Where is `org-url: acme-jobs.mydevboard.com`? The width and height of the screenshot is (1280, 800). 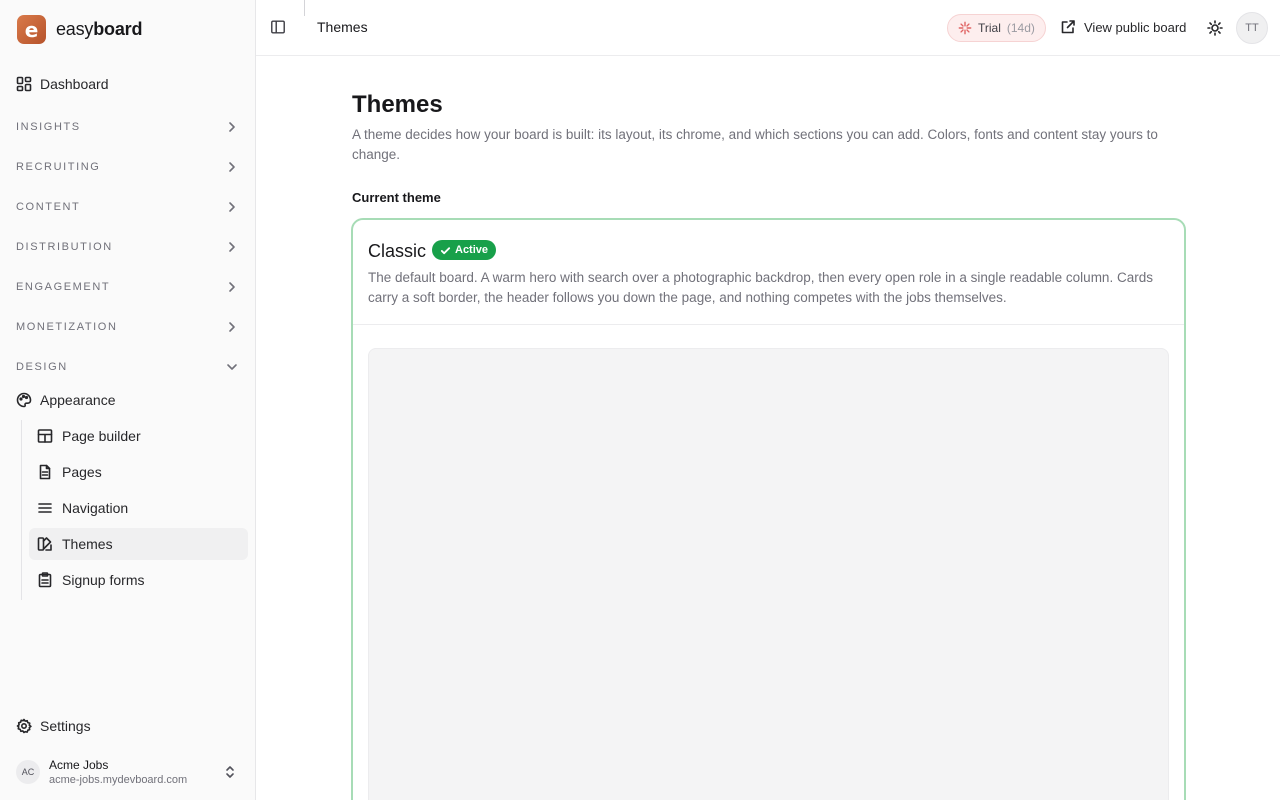 org-url: acme-jobs.mydevboard.com is located at coordinates (118, 780).